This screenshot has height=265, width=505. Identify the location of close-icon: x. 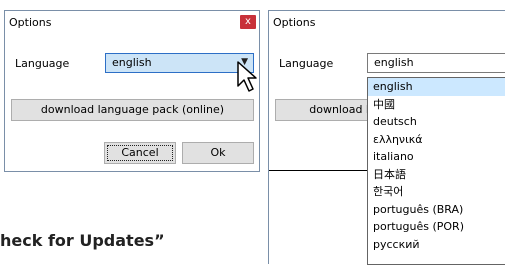
(248, 21).